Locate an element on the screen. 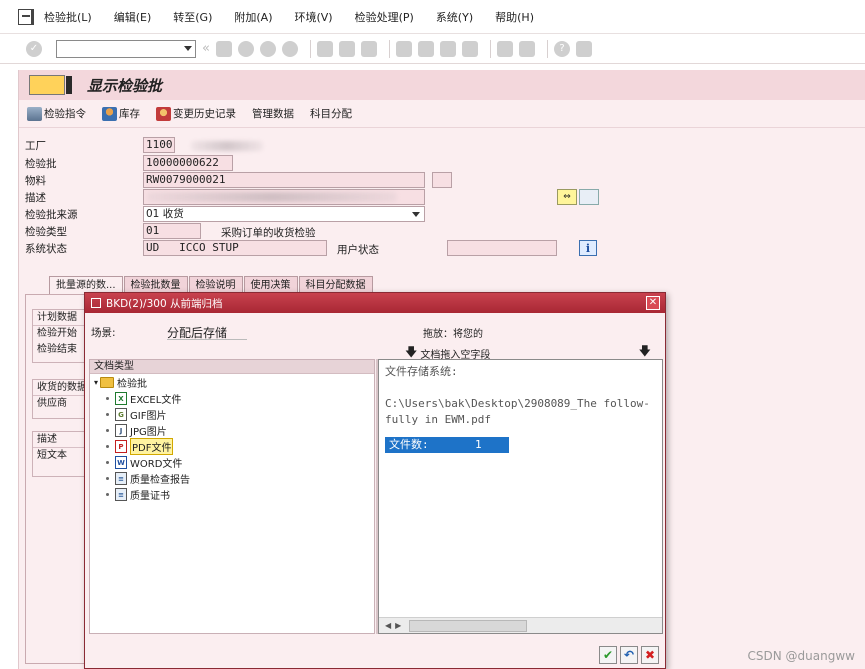  print-icon is located at coordinates (324, 48).